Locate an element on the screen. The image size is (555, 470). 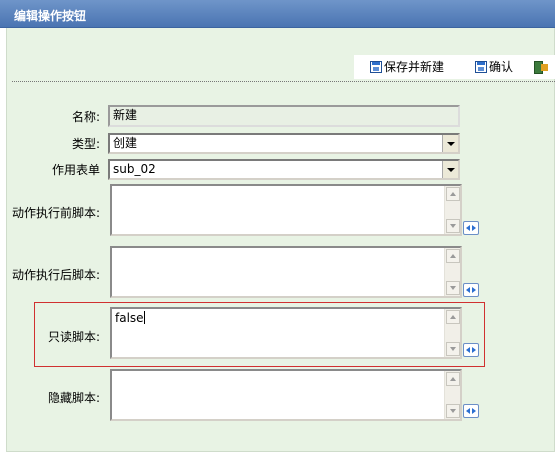
type-label: 类型: is located at coordinates (85, 144).